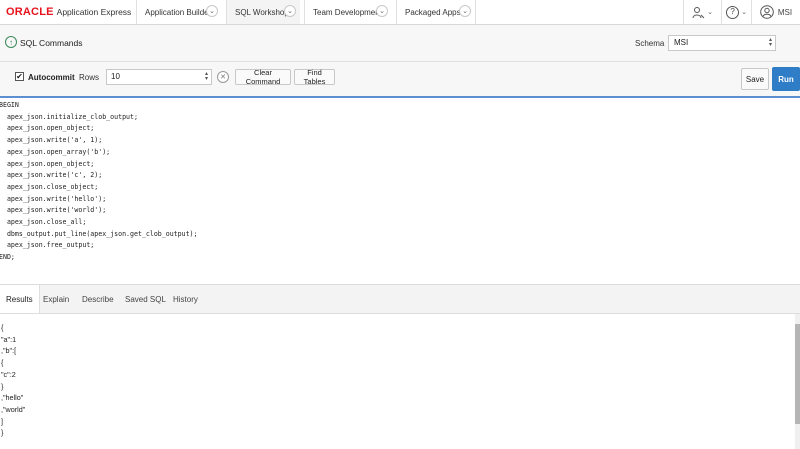  What do you see at coordinates (11, 42) in the screenshot?
I see `up-arrow-icon: ↑` at bounding box center [11, 42].